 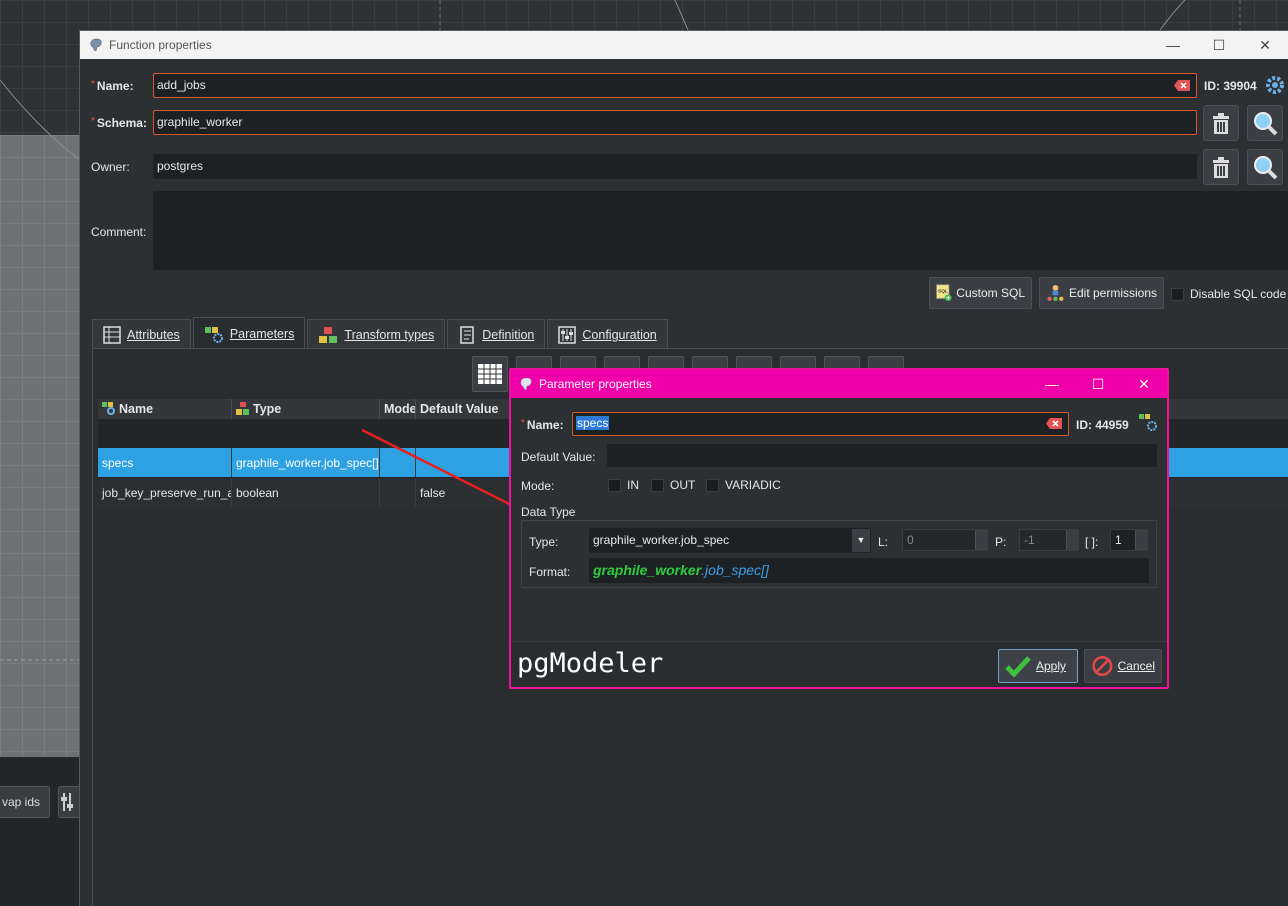 I want to click on mode-in-checkbox: IN, so click(x=623, y=485).